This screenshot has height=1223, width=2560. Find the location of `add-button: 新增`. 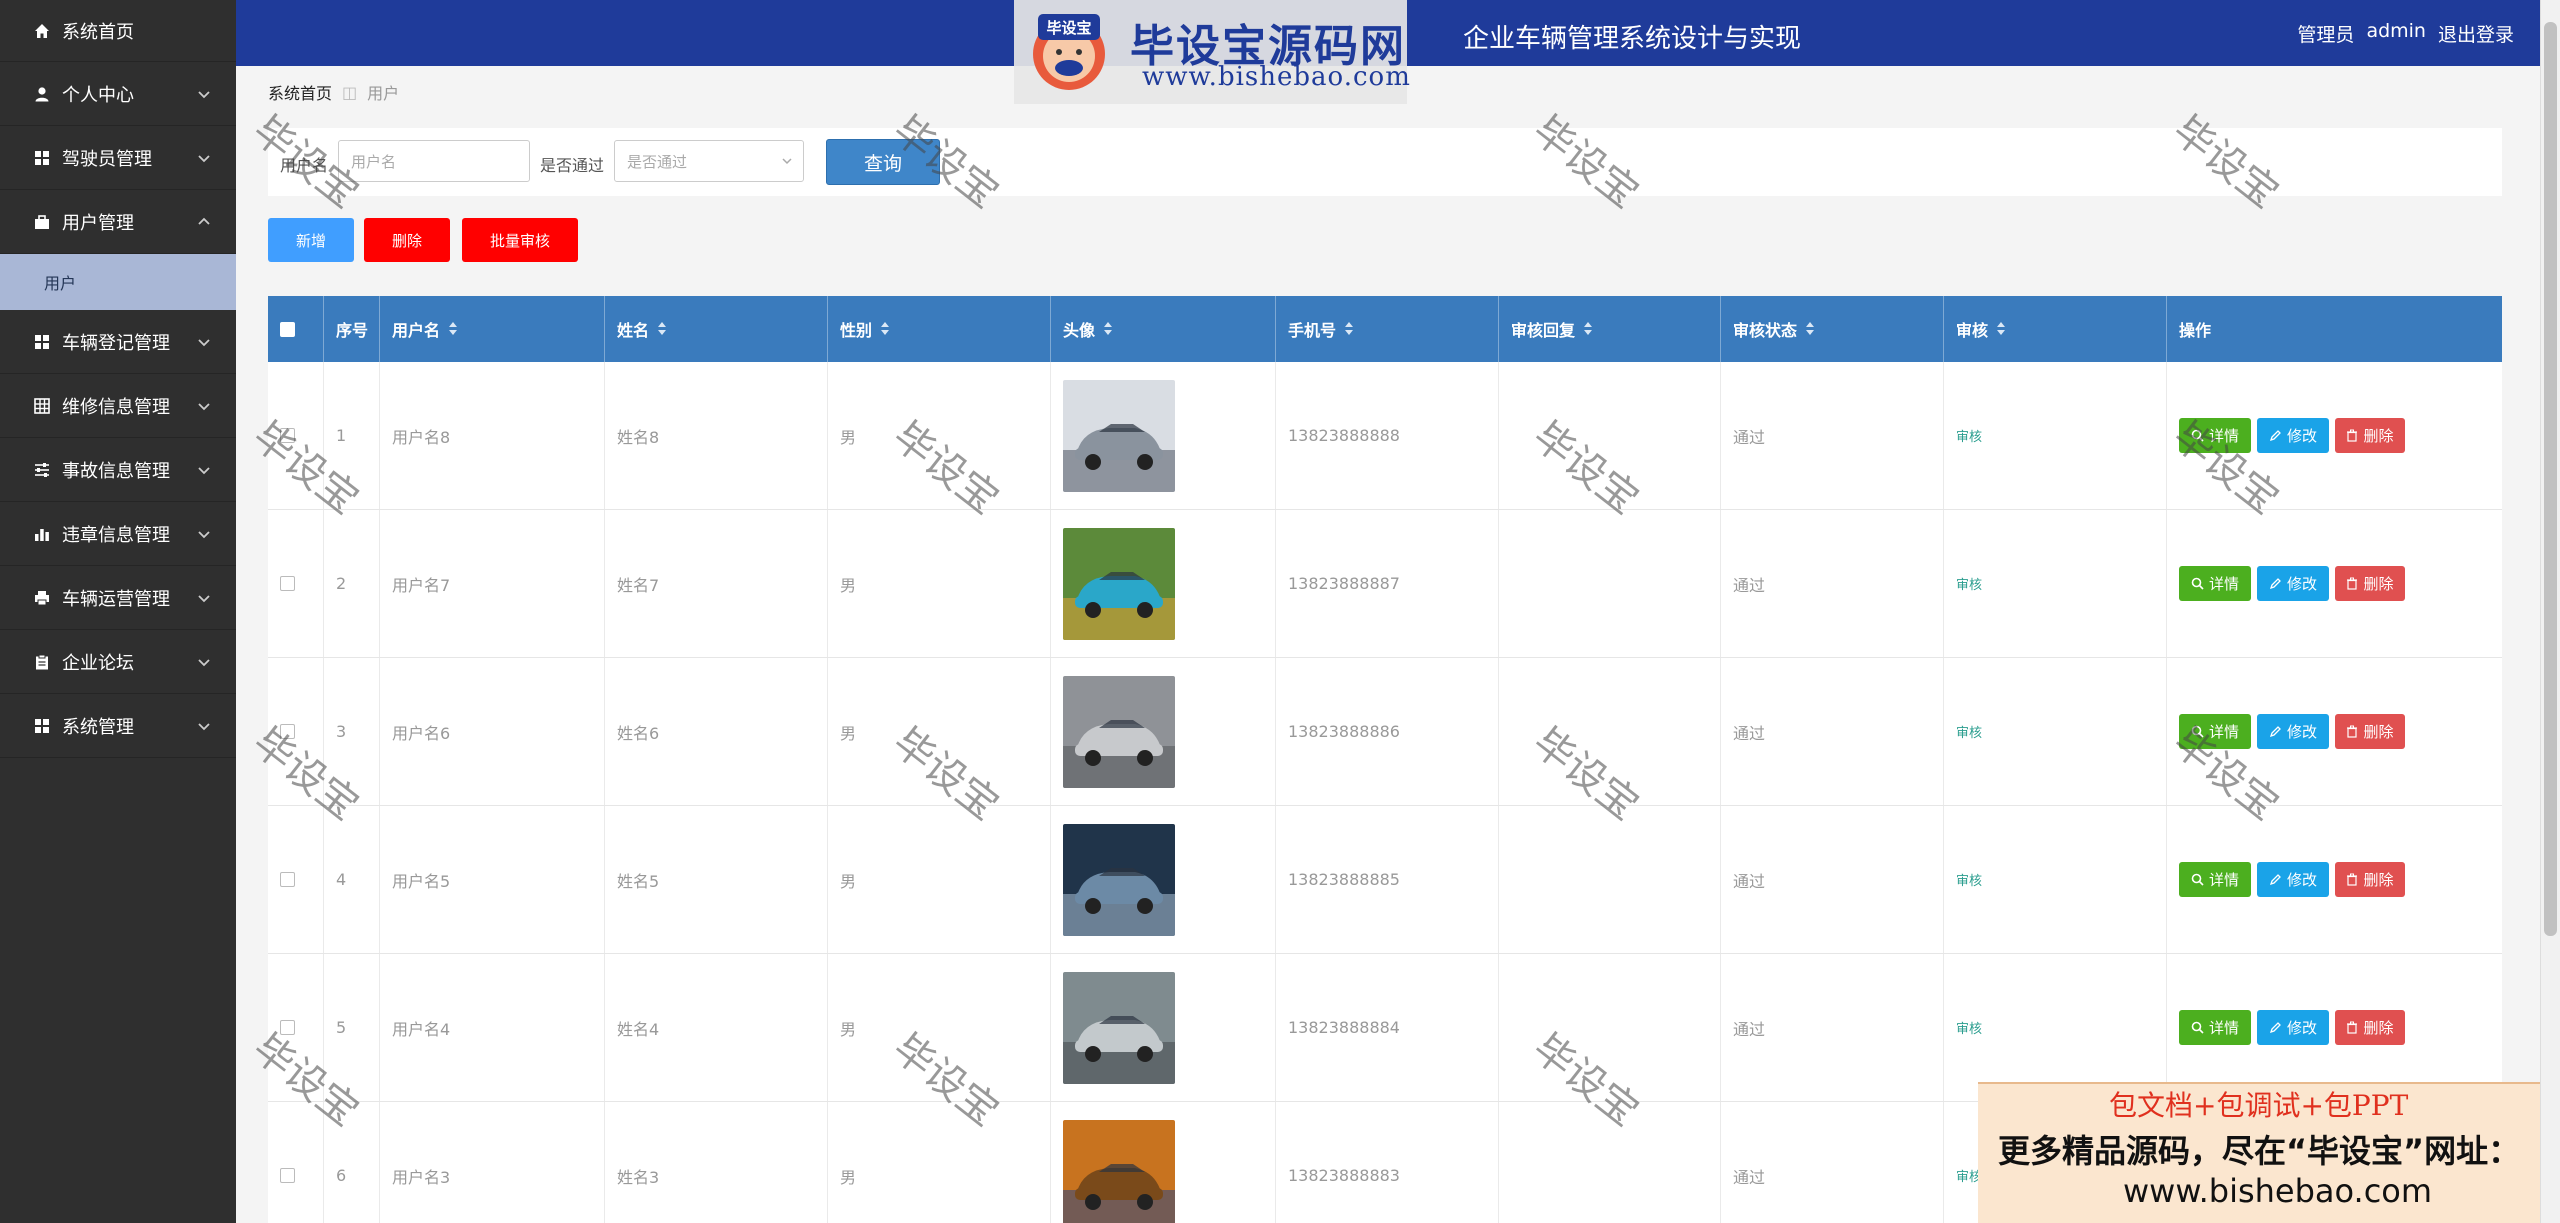

add-button: 新增 is located at coordinates (311, 240).